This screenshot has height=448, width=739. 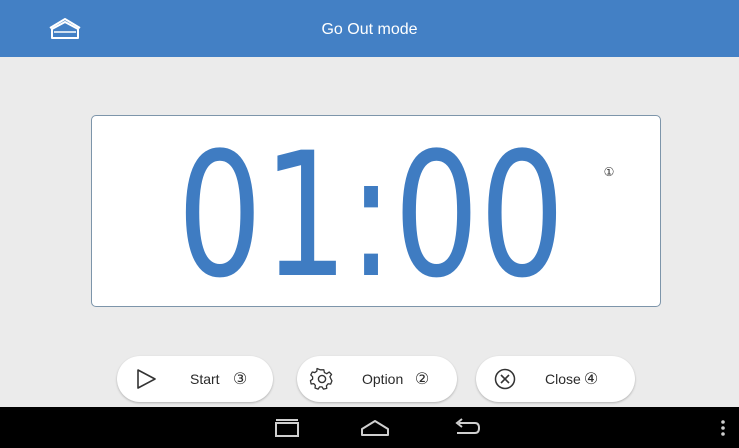 What do you see at coordinates (240, 378) in the screenshot?
I see `callout-marker-3: ③` at bounding box center [240, 378].